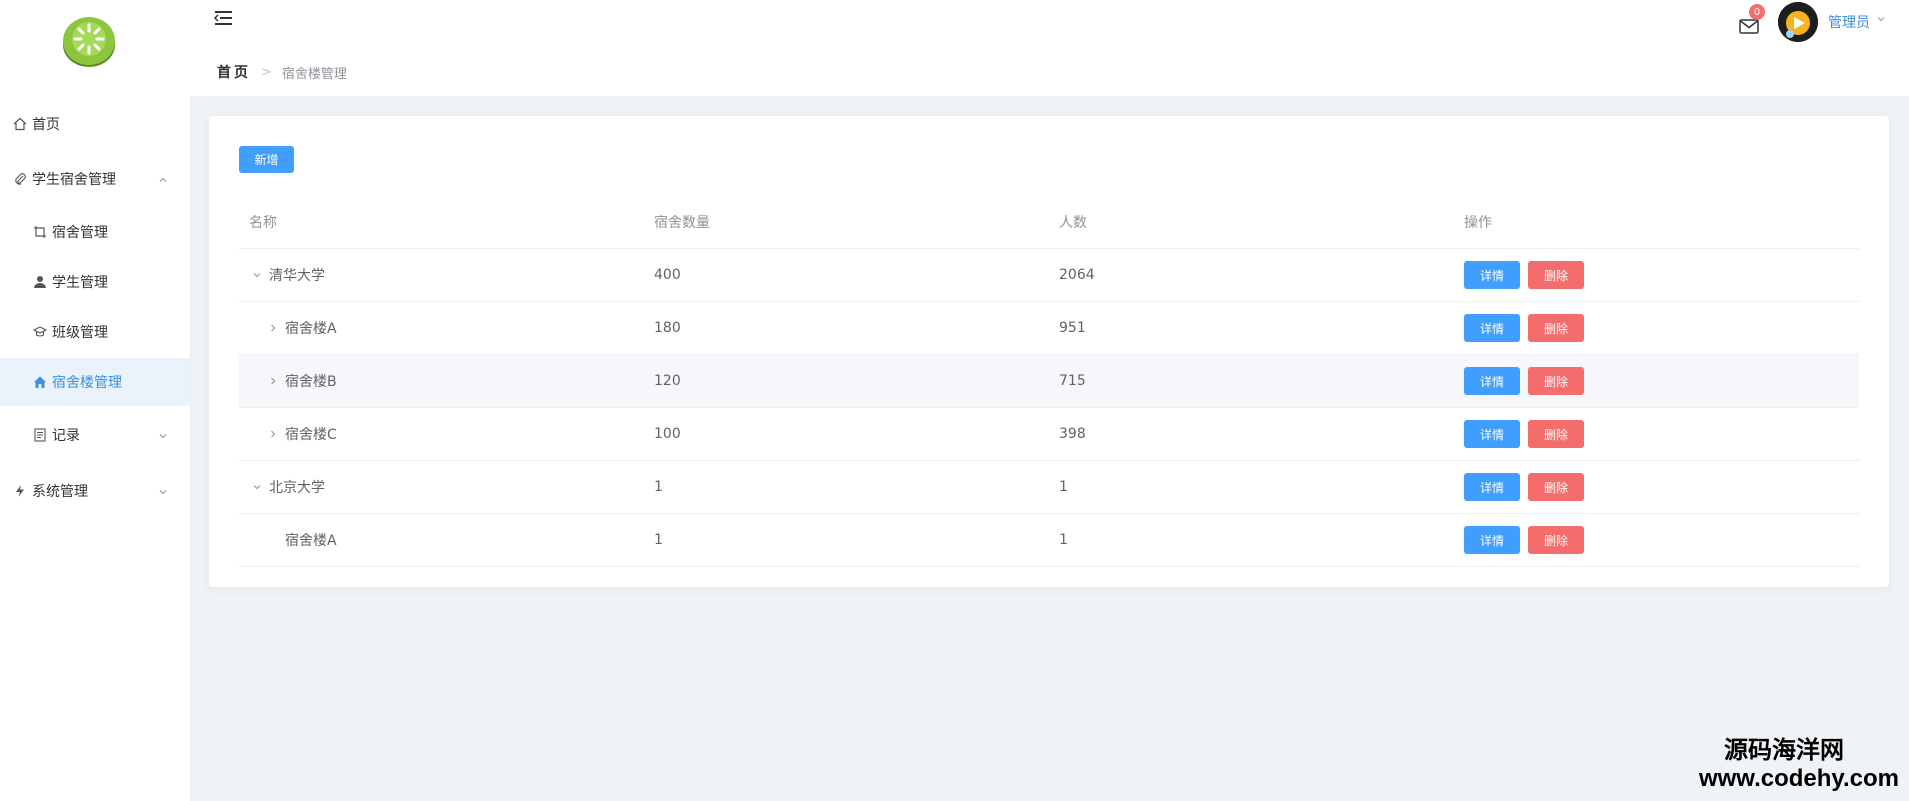 The height and width of the screenshot is (801, 1909). What do you see at coordinates (1049, 328) in the screenshot?
I see `table-row: 宿舍楼A 180 951 详情 删除` at bounding box center [1049, 328].